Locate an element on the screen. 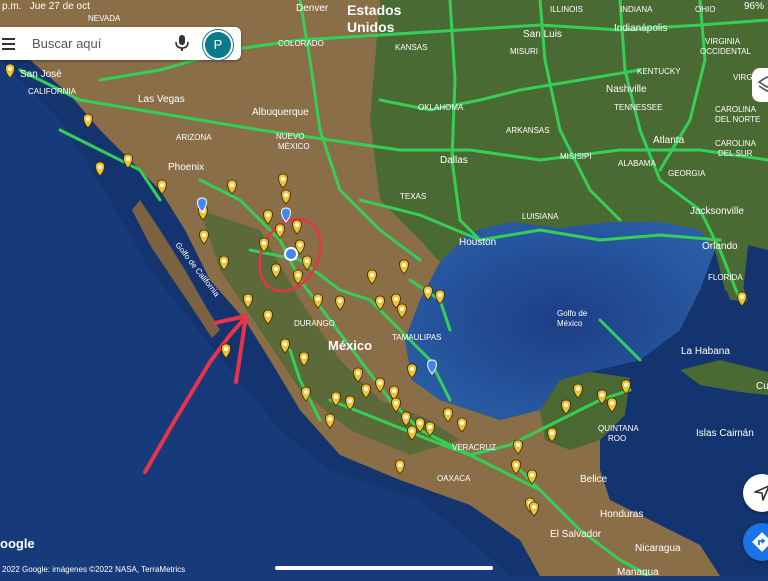 Image resolution: width=768 pixels, height=581 pixels. label-cuba: Cuba is located at coordinates (762, 386).